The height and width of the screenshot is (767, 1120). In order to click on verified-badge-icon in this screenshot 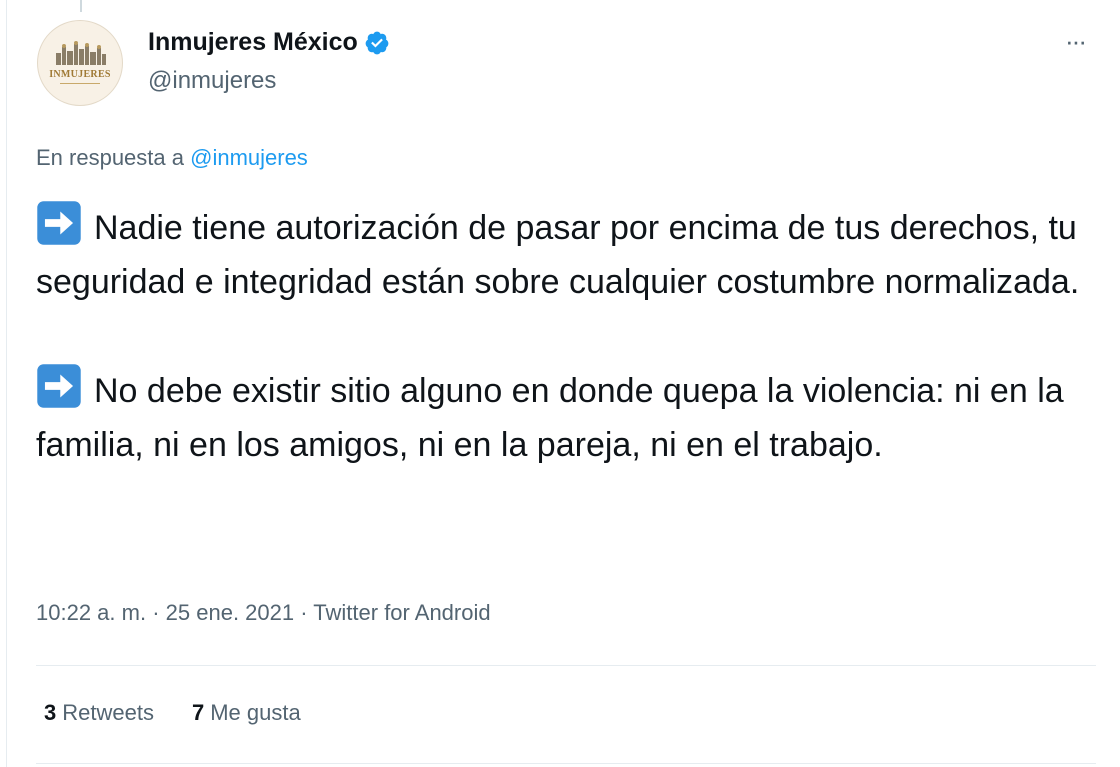, I will do `click(377, 42)`.